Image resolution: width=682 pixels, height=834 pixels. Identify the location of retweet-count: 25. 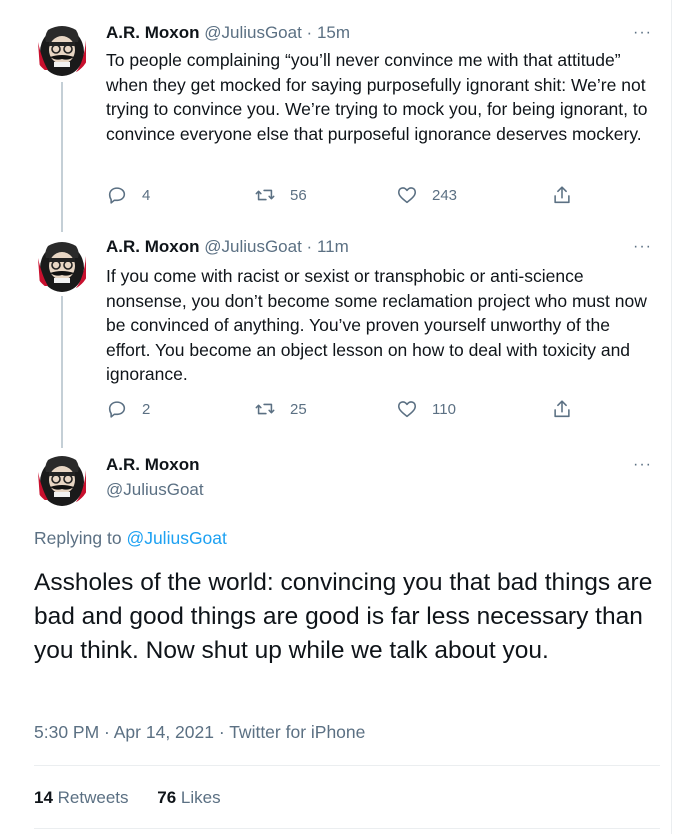
(298, 409).